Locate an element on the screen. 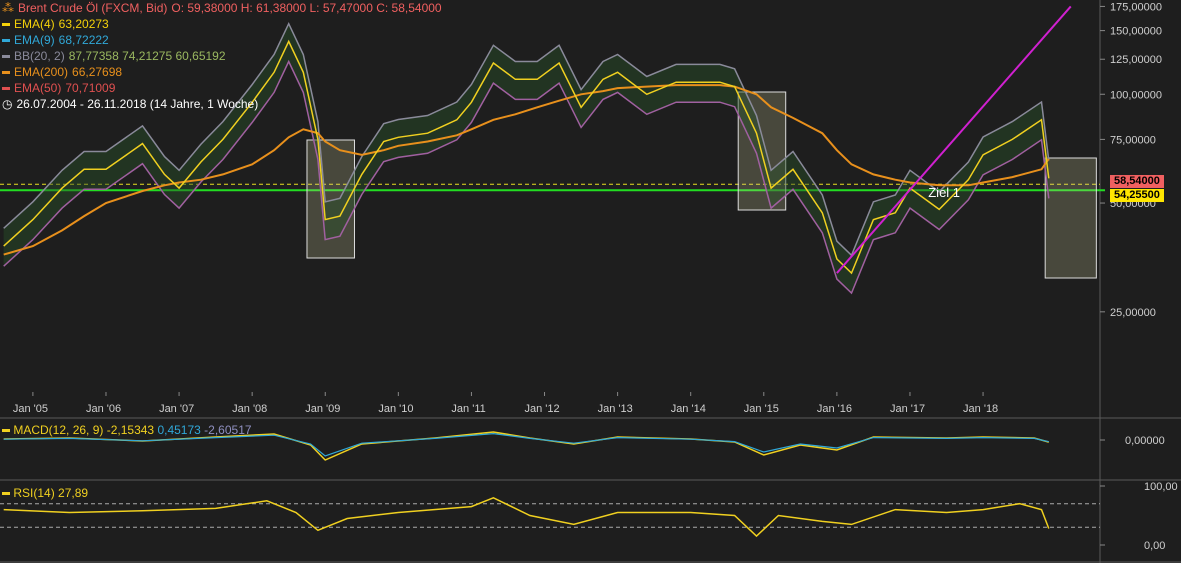  y-tick-label: 75,00000 is located at coordinates (1133, 140).